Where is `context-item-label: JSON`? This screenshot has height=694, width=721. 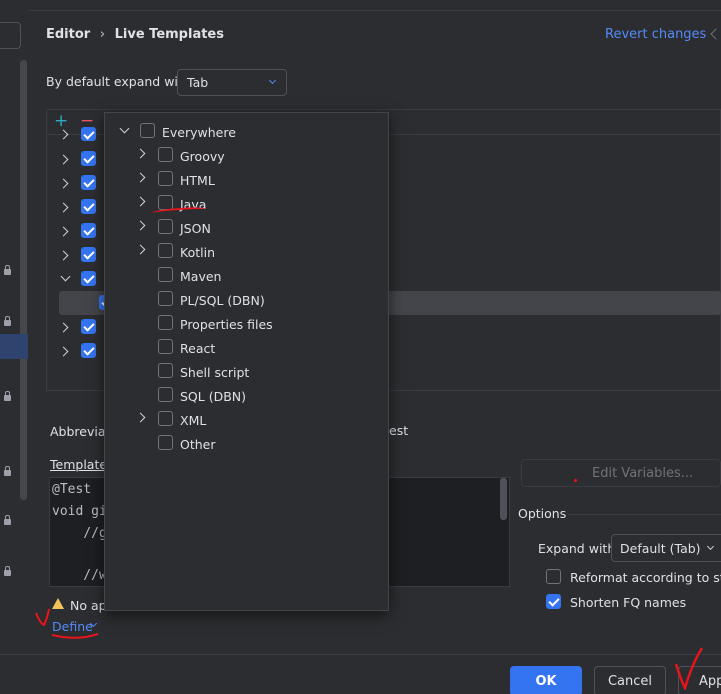
context-item-label: JSON is located at coordinates (195, 228).